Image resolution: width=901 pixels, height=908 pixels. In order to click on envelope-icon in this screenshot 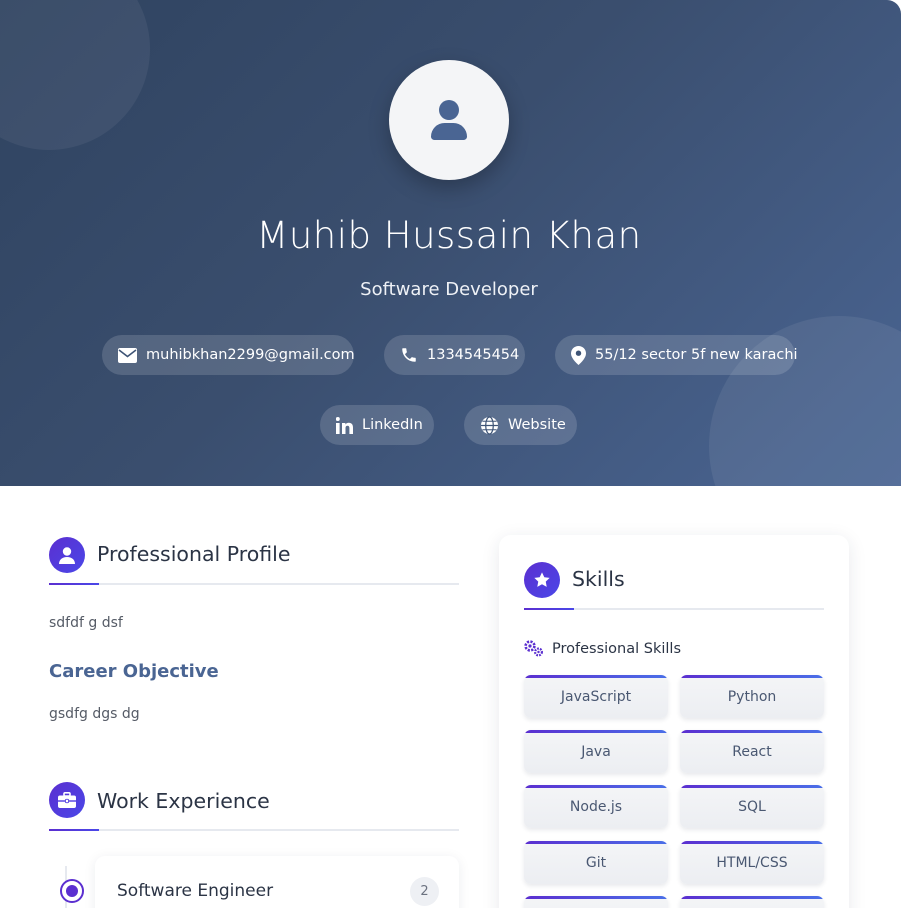, I will do `click(127, 355)`.